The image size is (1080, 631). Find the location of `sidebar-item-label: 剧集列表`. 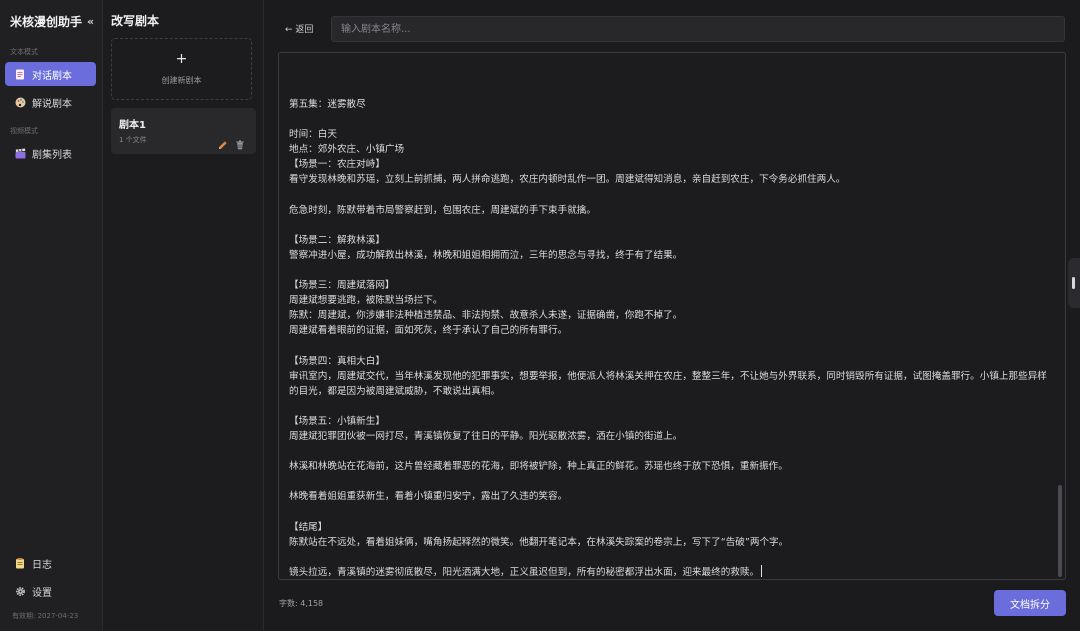

sidebar-item-label: 剧集列表 is located at coordinates (52, 155).